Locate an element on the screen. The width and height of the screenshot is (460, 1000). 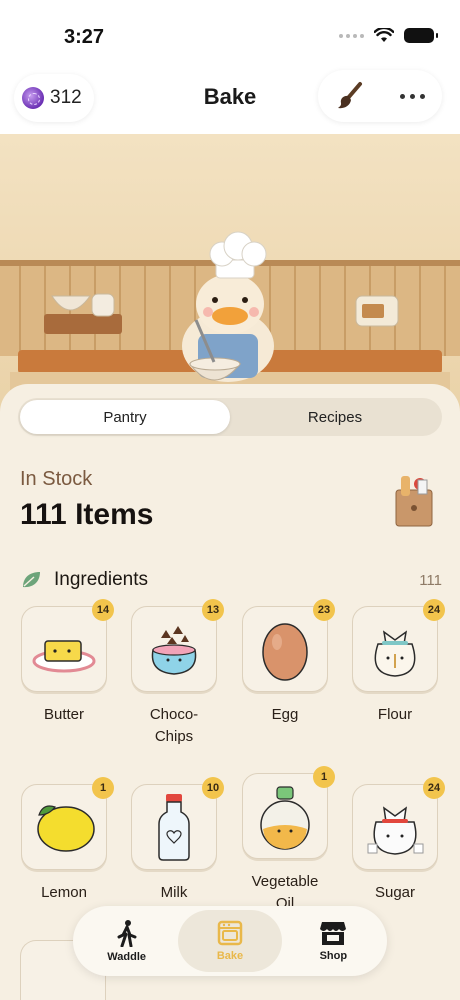
ingredient-item-sugar: 24 Sugar is located at coordinates (397, 840).